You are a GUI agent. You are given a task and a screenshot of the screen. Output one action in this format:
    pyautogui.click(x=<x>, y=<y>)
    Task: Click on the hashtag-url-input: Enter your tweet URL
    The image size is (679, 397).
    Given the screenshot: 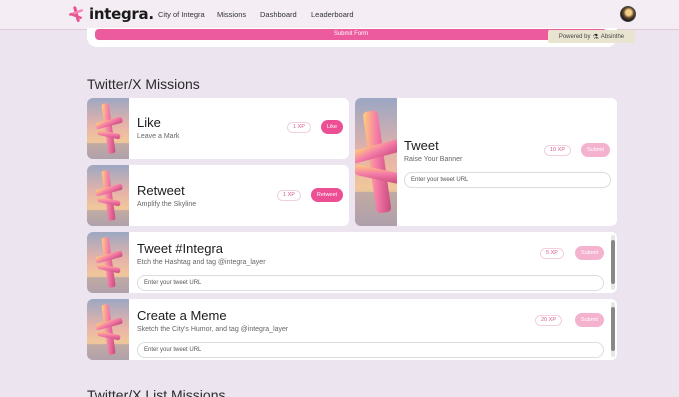 What is the action you would take?
    pyautogui.click(x=370, y=283)
    